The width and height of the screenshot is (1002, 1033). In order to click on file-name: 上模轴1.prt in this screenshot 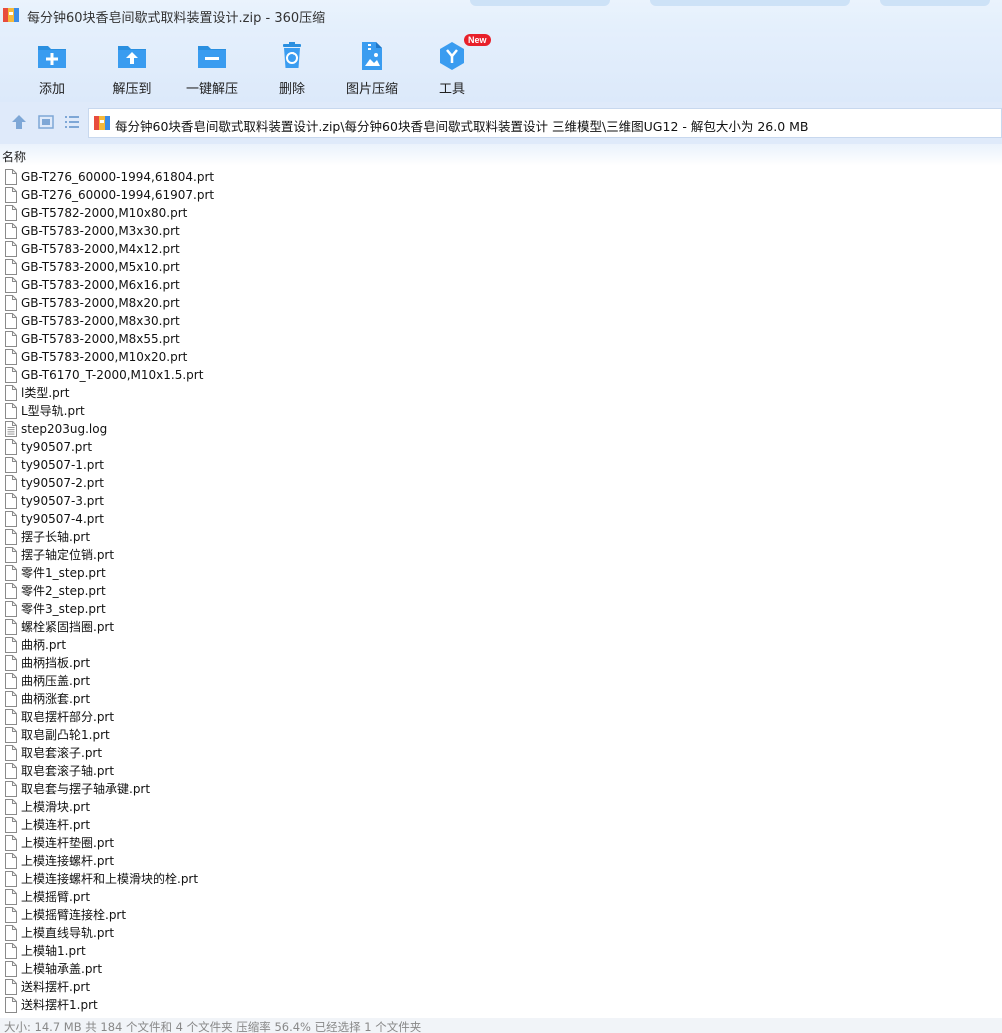, I will do `click(53, 951)`.